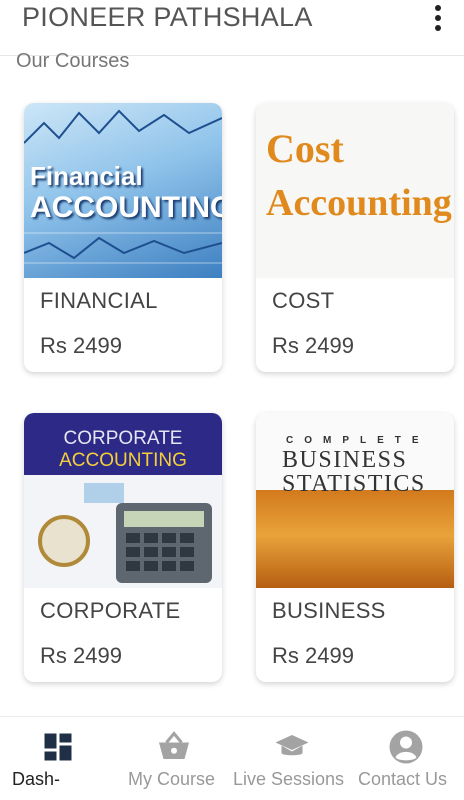 The height and width of the screenshot is (800, 464). What do you see at coordinates (99, 300) in the screenshot?
I see `course-name: FINANCIAL` at bounding box center [99, 300].